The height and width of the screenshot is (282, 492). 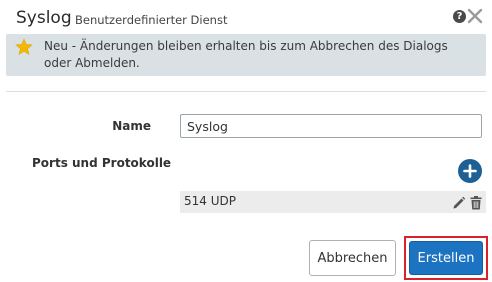 I want to click on cancel-button: Abbrechen, so click(x=352, y=258).